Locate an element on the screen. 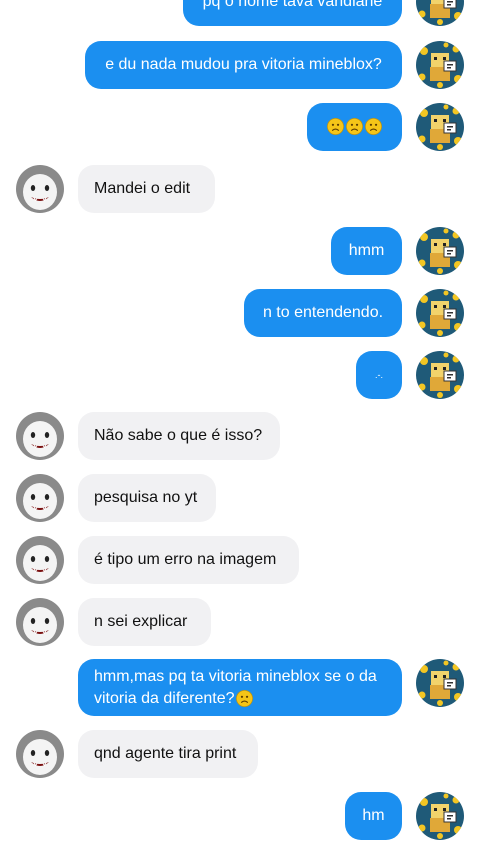  message-bubble-incoming: Não sabe o que é isso? is located at coordinates (179, 436).